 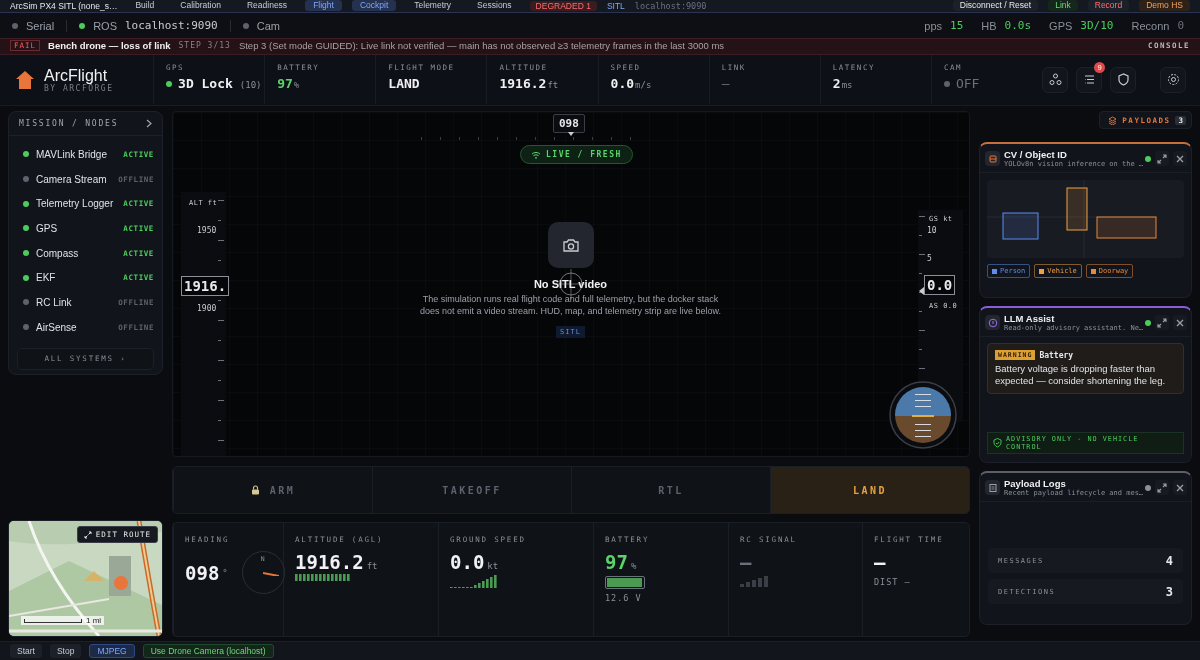 I want to click on speed-tick: 5, so click(x=929, y=258).